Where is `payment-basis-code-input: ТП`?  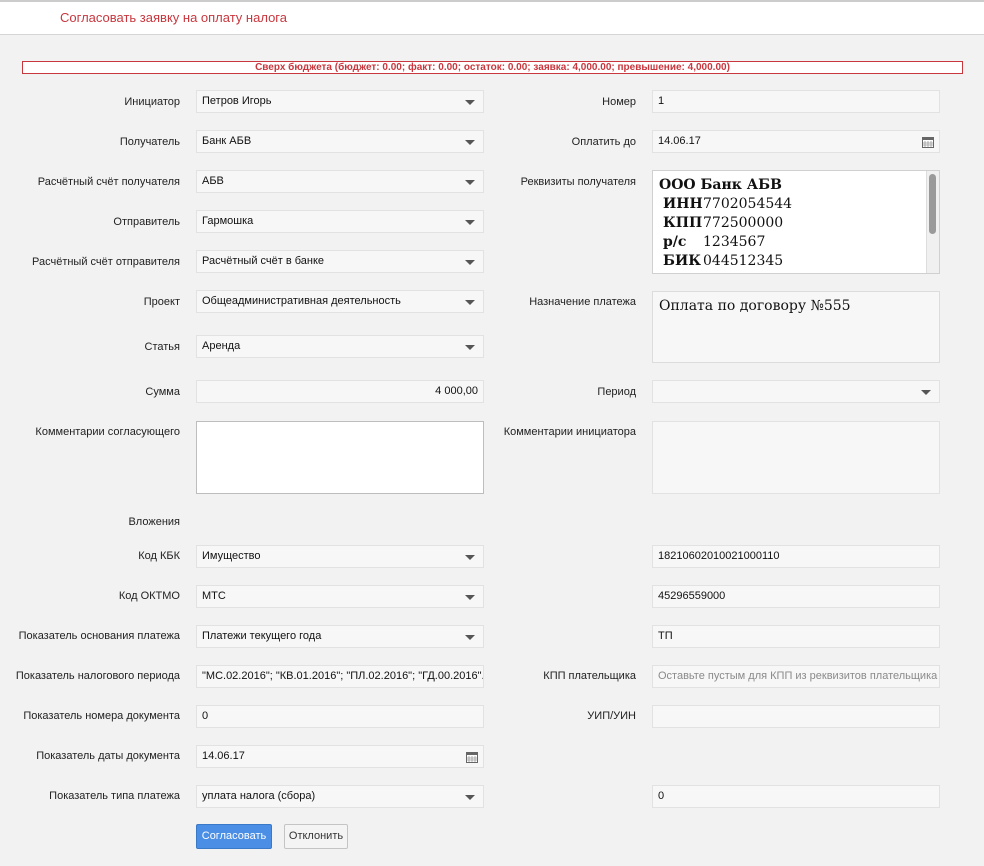
payment-basis-code-input: ТП is located at coordinates (796, 636).